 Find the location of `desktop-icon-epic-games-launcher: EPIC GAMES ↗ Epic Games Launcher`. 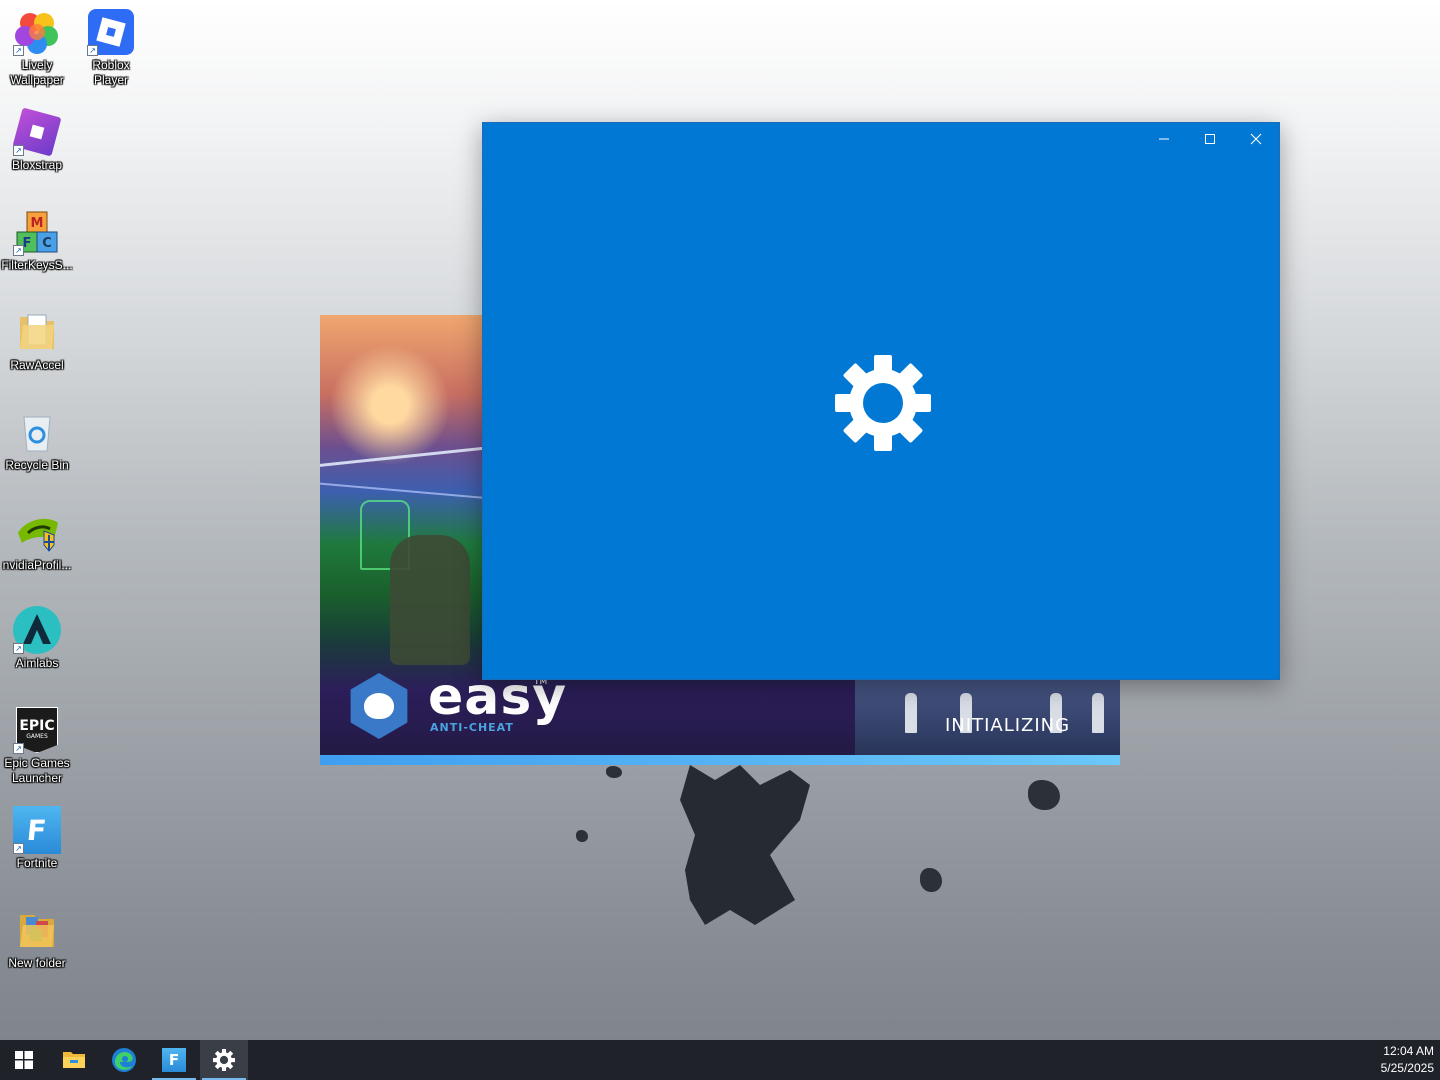

desktop-icon-epic-games-launcher: EPIC GAMES ↗ Epic Games Launcher is located at coordinates (37, 746).